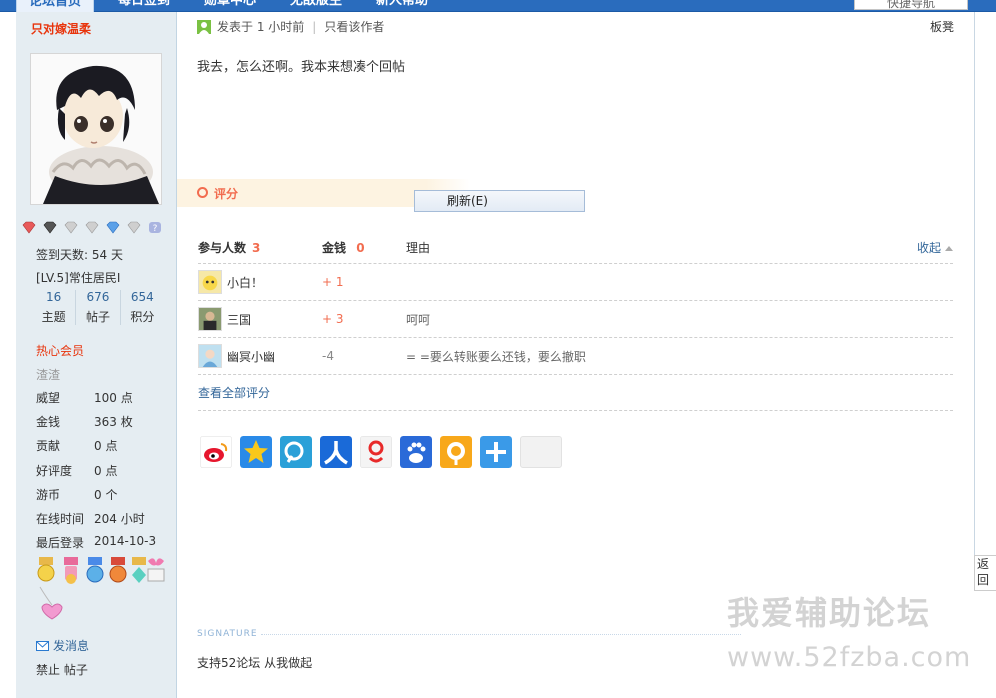  Describe the element at coordinates (78, 277) in the screenshot. I see `user-level: [LV.5]常住居民I` at that location.